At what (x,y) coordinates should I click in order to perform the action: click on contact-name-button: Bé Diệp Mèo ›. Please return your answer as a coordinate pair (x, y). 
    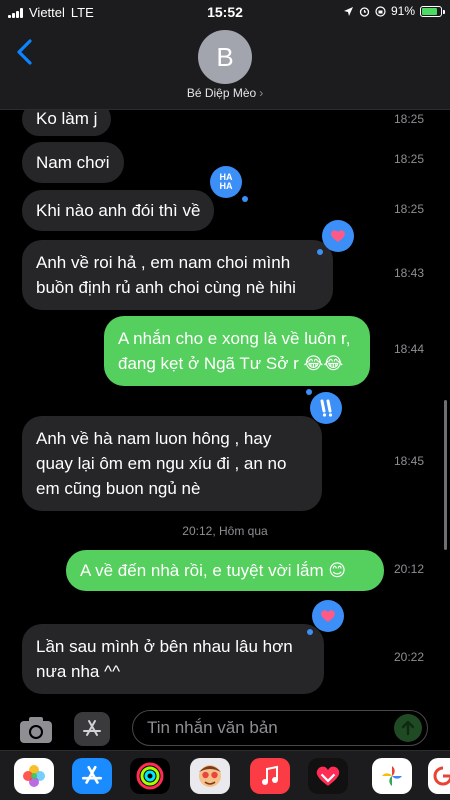
    Looking at the image, I should click on (225, 93).